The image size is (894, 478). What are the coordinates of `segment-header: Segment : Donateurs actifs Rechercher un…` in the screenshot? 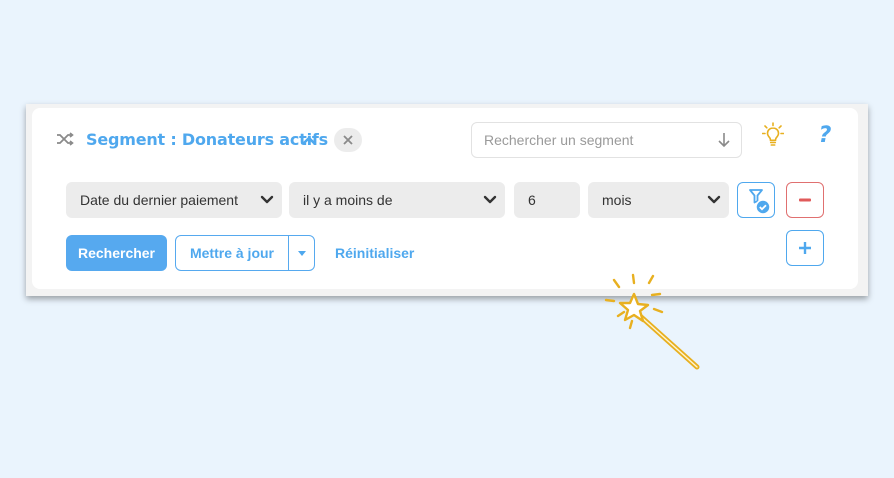 It's located at (445, 138).